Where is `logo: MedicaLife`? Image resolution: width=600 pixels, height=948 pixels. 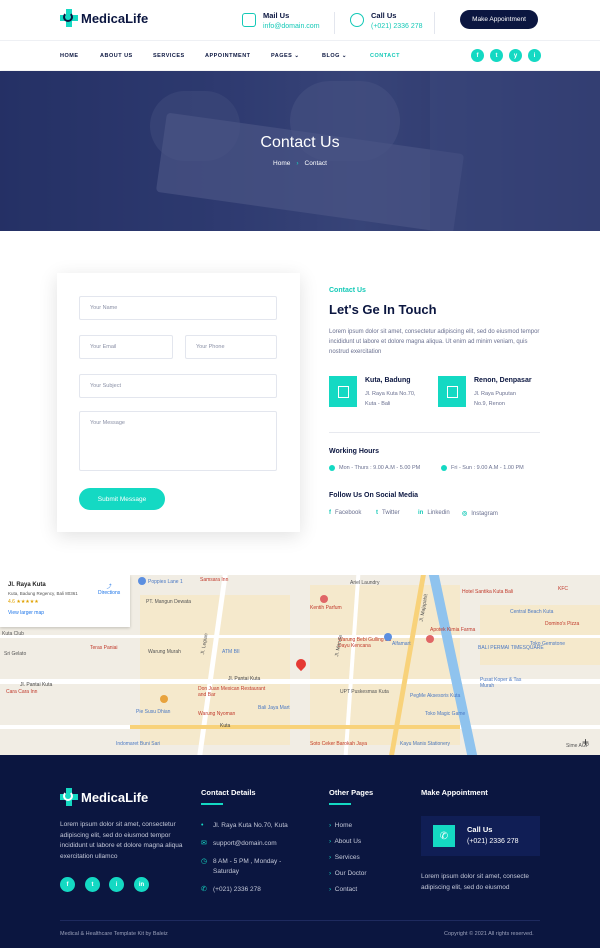 logo: MedicaLife is located at coordinates (104, 18).